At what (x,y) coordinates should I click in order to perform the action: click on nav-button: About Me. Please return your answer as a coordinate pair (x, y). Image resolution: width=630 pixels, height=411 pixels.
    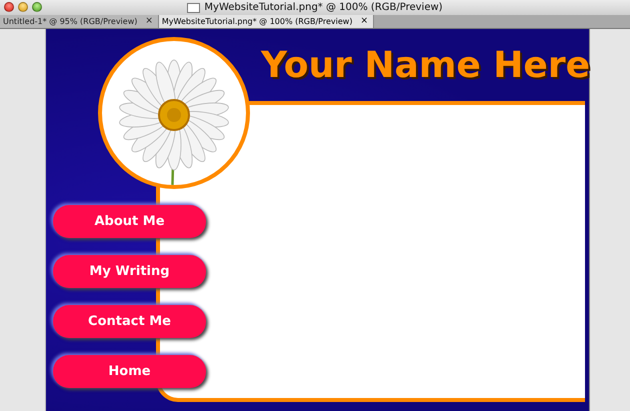
    Looking at the image, I should click on (129, 221).